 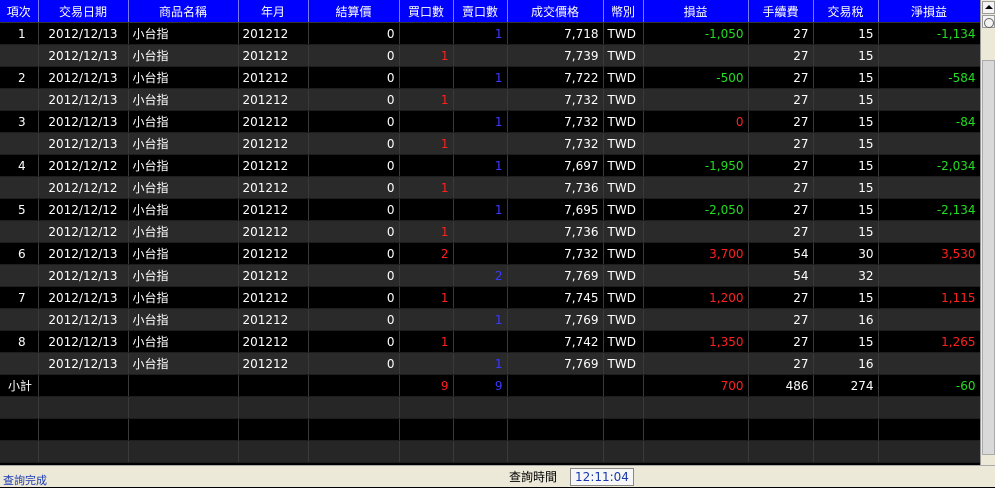 I want to click on cell-net: -1,134, so click(x=929, y=33).